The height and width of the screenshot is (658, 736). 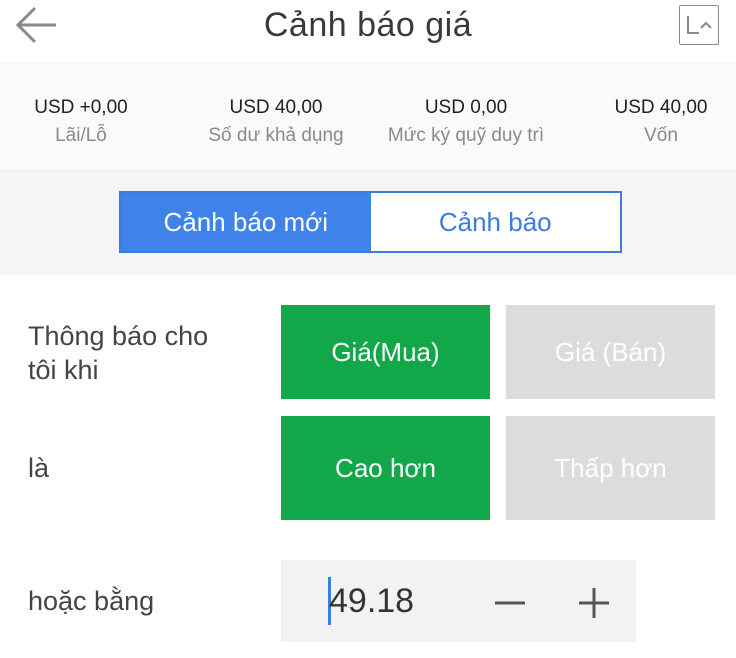 I want to click on alert-tabs: Cảnh báo mới Cảnh báo, so click(x=370, y=222).